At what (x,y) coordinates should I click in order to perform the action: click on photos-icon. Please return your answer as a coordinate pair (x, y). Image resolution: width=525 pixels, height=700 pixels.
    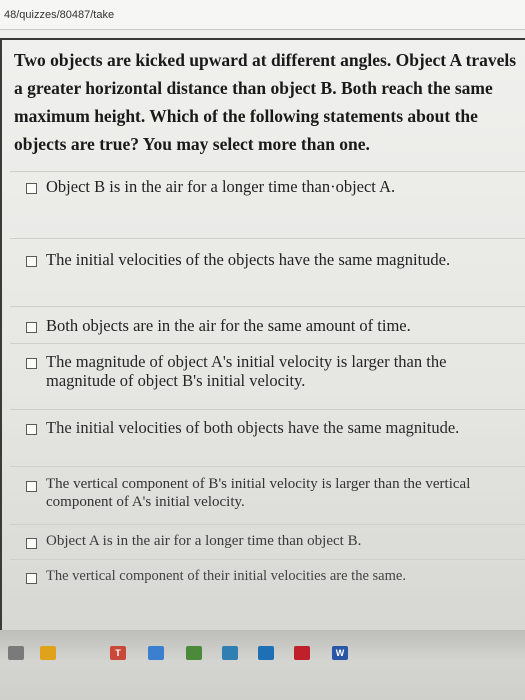
    Looking at the image, I should click on (230, 653).